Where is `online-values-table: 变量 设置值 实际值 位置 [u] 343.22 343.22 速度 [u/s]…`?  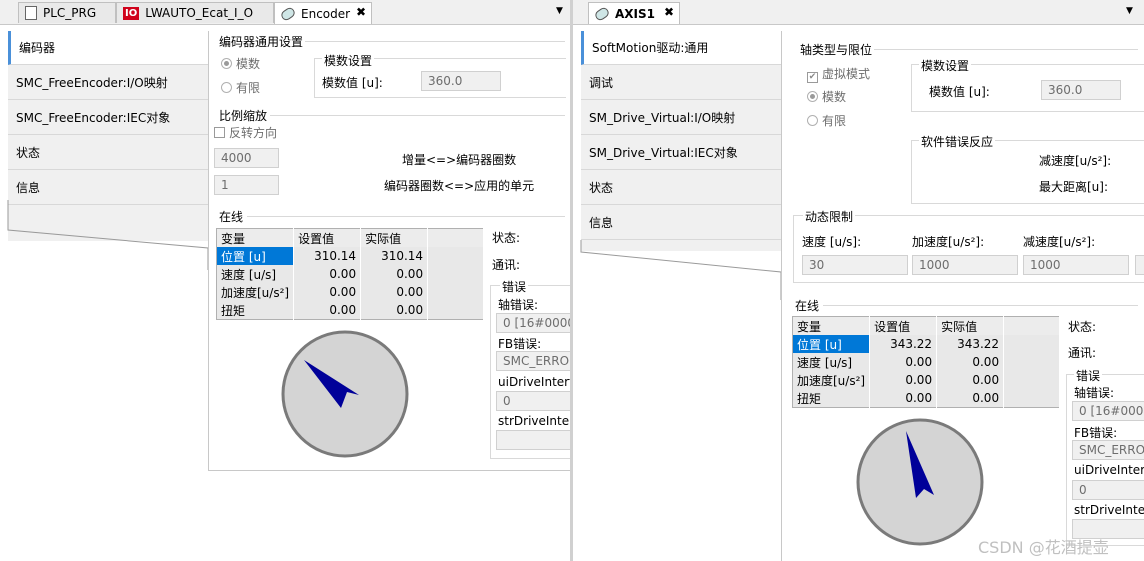 online-values-table: 变量 设置值 实际值 位置 [u] 343.22 343.22 速度 [u/s]… is located at coordinates (926, 362).